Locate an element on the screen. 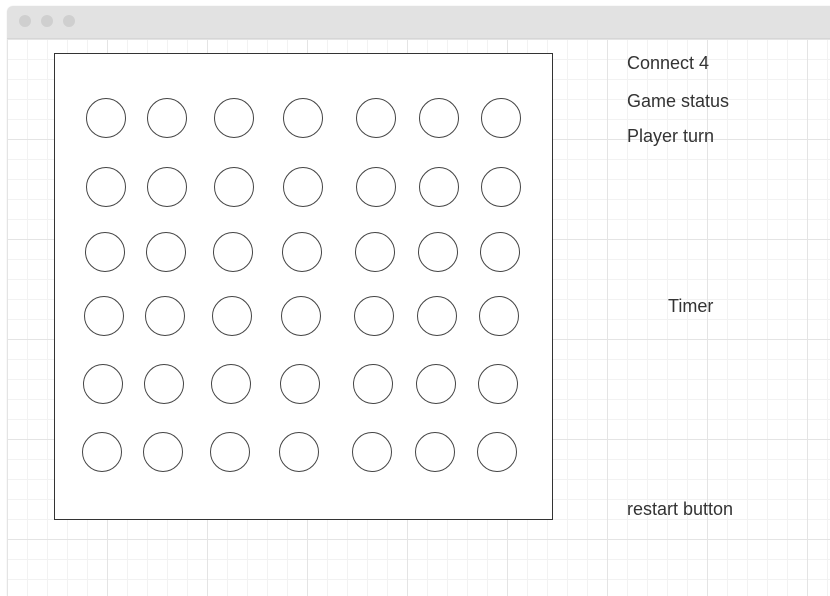 The image size is (830, 596). board-slot-r6-c5 is located at coordinates (372, 452).